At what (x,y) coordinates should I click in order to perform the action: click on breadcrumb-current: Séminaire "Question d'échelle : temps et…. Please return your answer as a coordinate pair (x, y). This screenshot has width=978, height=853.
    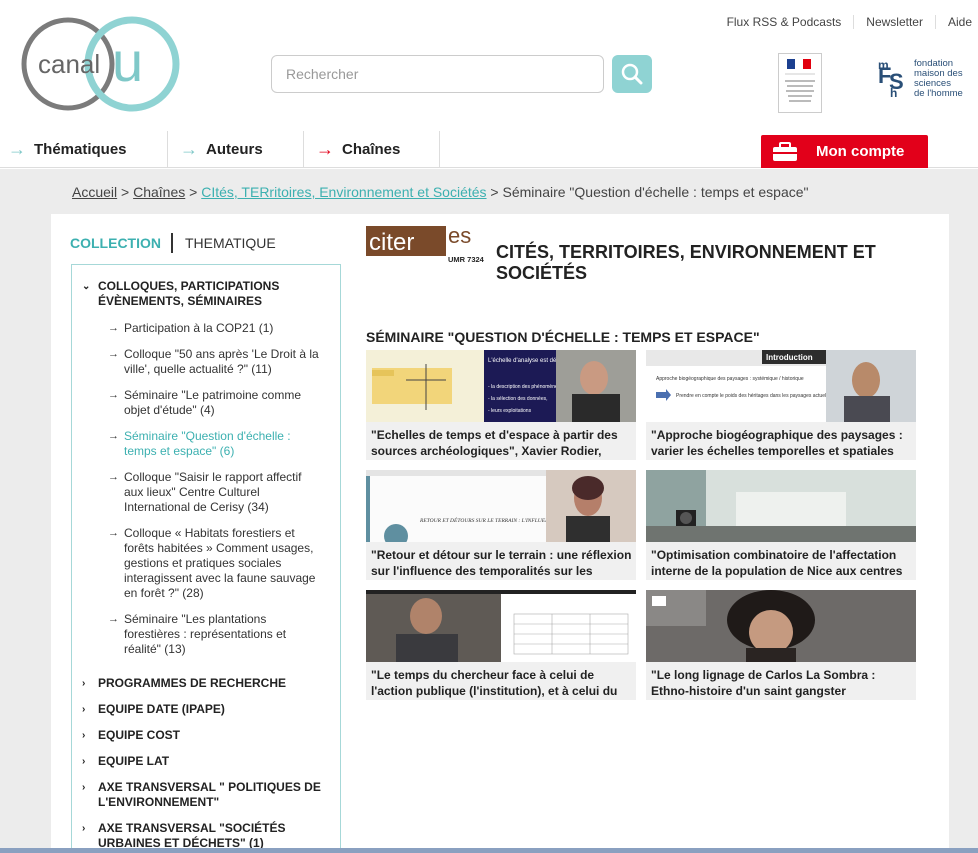
    Looking at the image, I should click on (655, 192).